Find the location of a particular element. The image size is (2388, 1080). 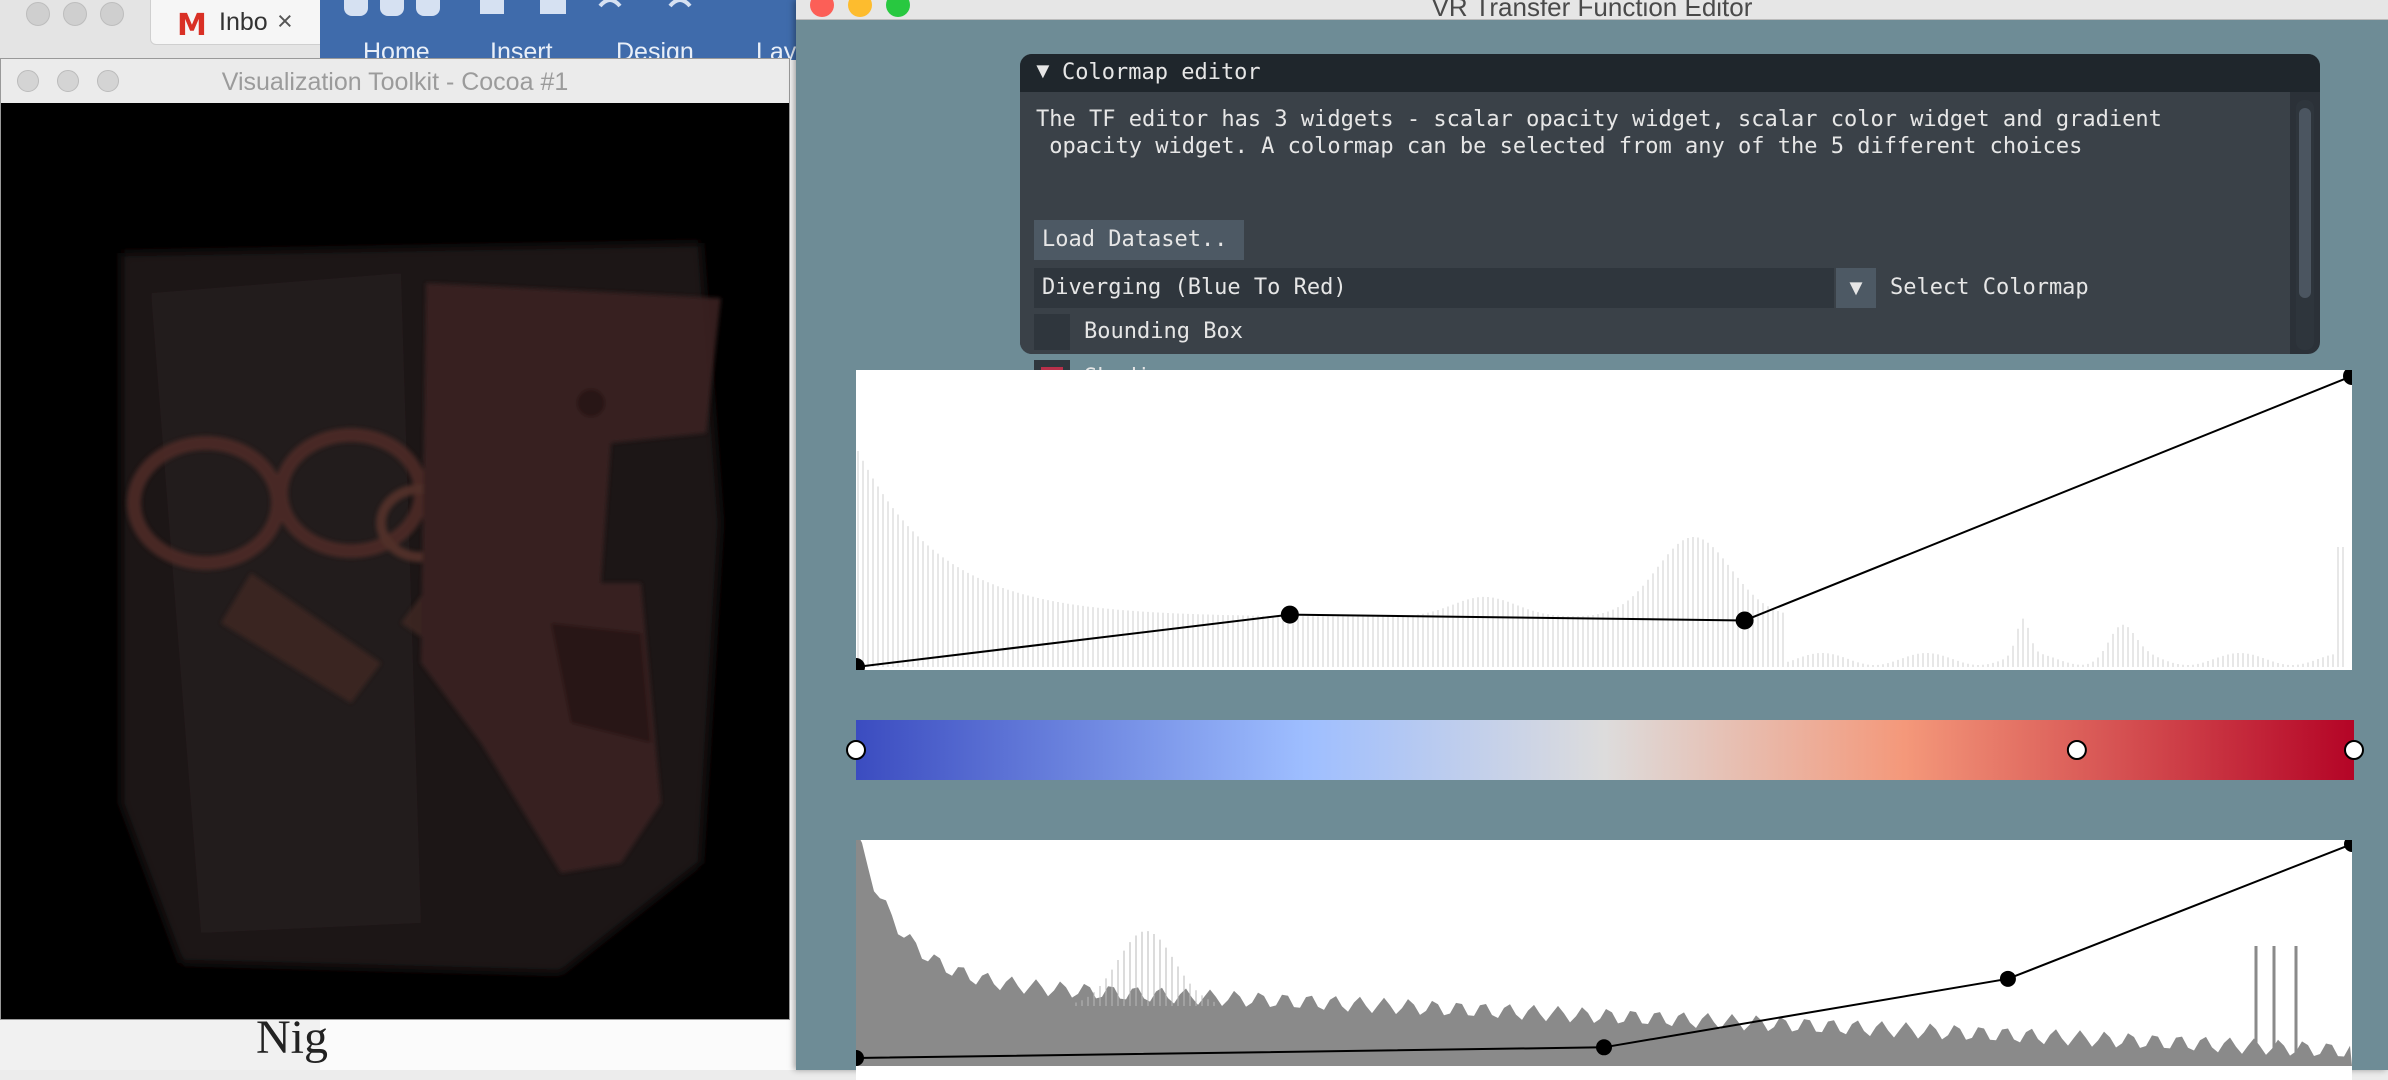

select-colormap-label: Select Colormap is located at coordinates (1989, 287).